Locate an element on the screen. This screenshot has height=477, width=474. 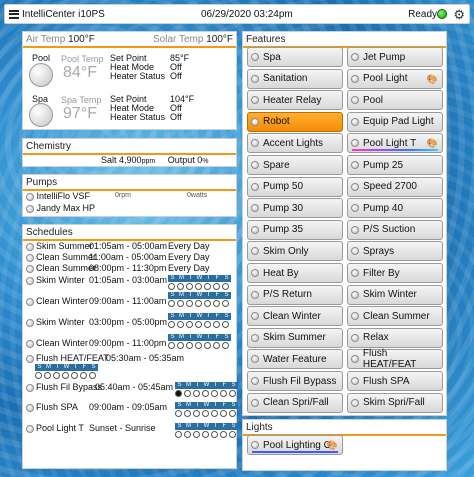
feature-button-flush-fil-bypass: Flush Fil Bypass is located at coordinates (295, 381).